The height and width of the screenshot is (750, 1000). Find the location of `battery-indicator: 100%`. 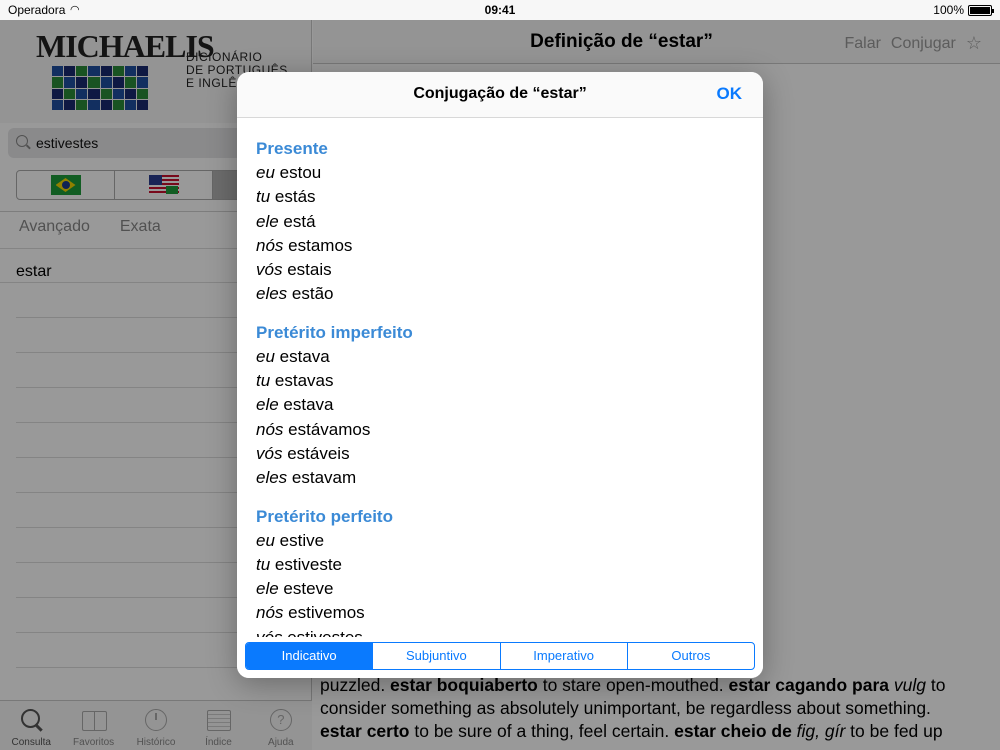

battery-indicator: 100% is located at coordinates (963, 10).